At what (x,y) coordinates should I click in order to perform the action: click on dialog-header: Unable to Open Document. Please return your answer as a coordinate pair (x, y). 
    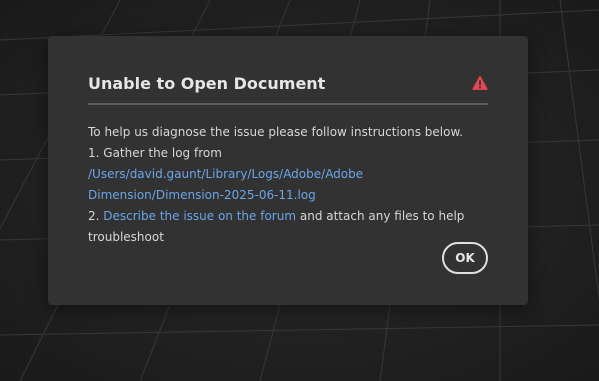
    Looking at the image, I should click on (288, 86).